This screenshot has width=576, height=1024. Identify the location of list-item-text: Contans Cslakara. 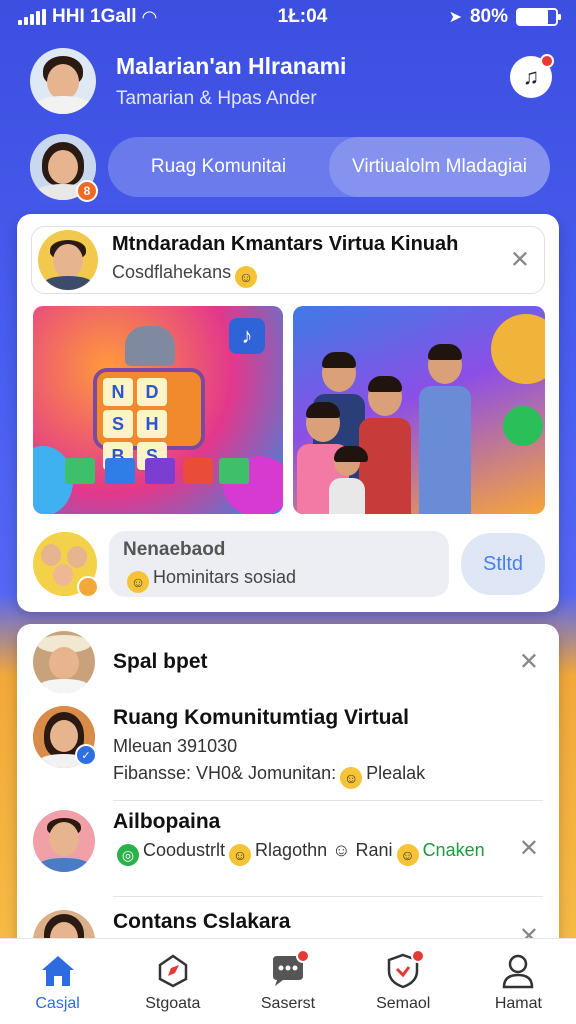
(201, 922).